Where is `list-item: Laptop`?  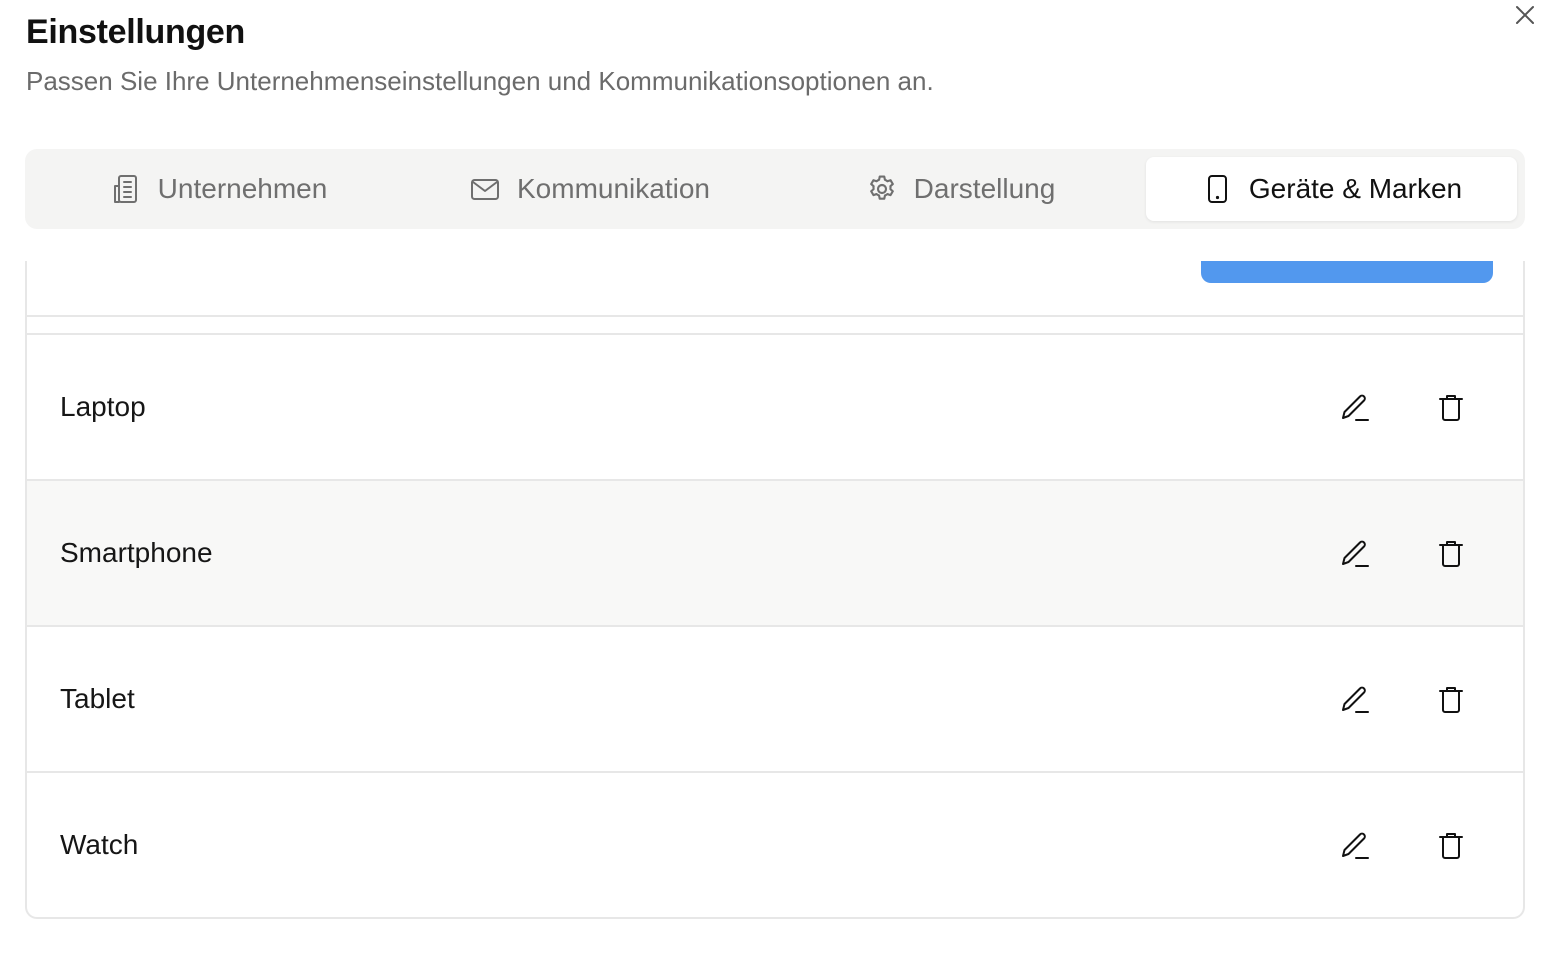
list-item: Laptop is located at coordinates (775, 408).